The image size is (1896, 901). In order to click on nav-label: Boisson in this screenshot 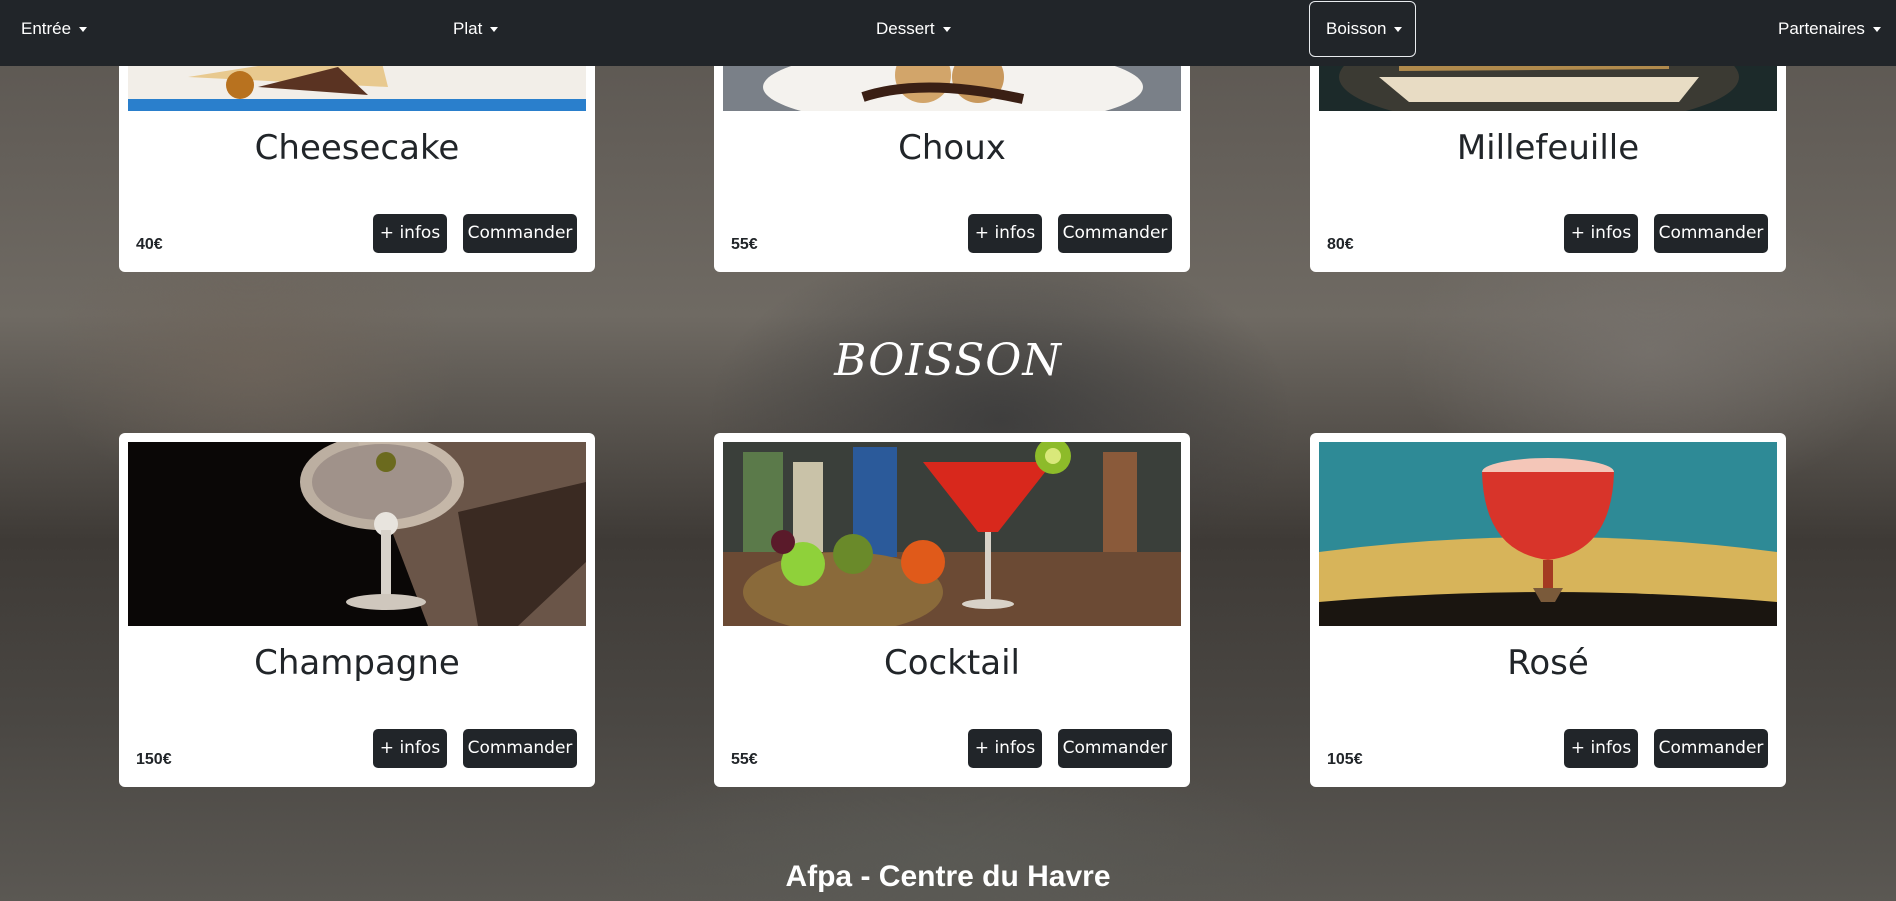, I will do `click(1356, 28)`.